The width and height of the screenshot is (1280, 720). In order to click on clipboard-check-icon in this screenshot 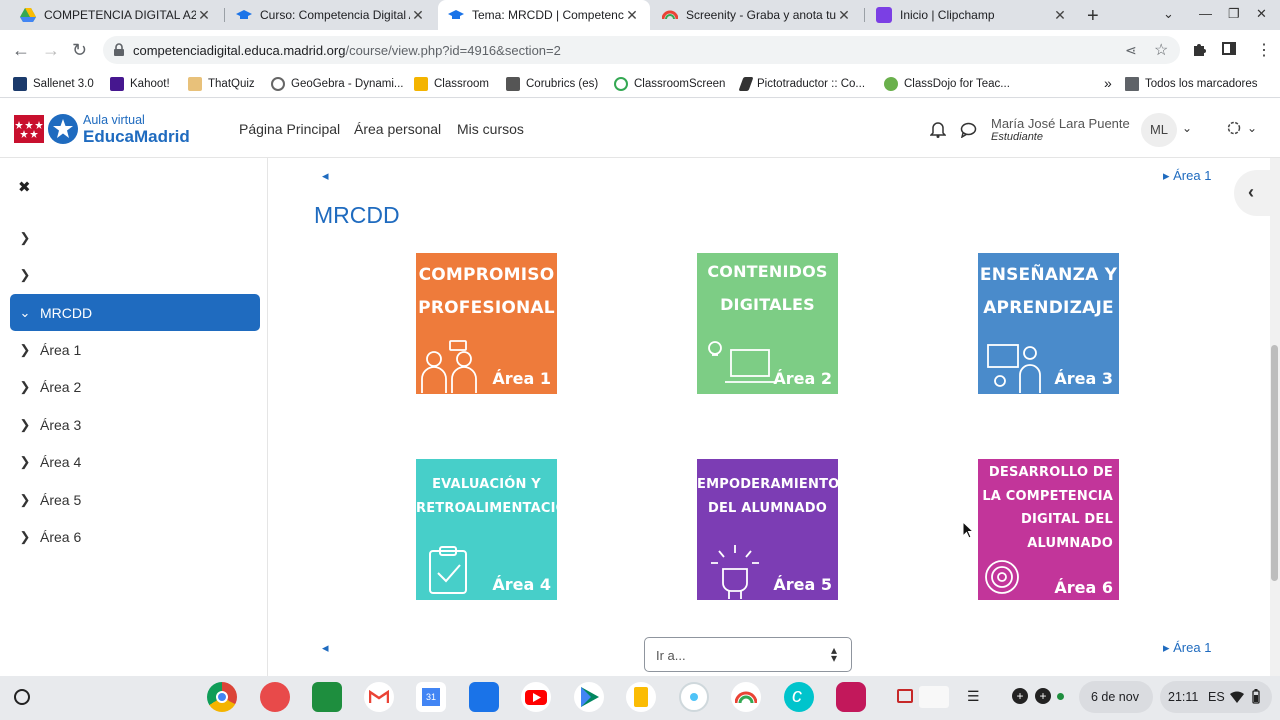, I will do `click(448, 570)`.